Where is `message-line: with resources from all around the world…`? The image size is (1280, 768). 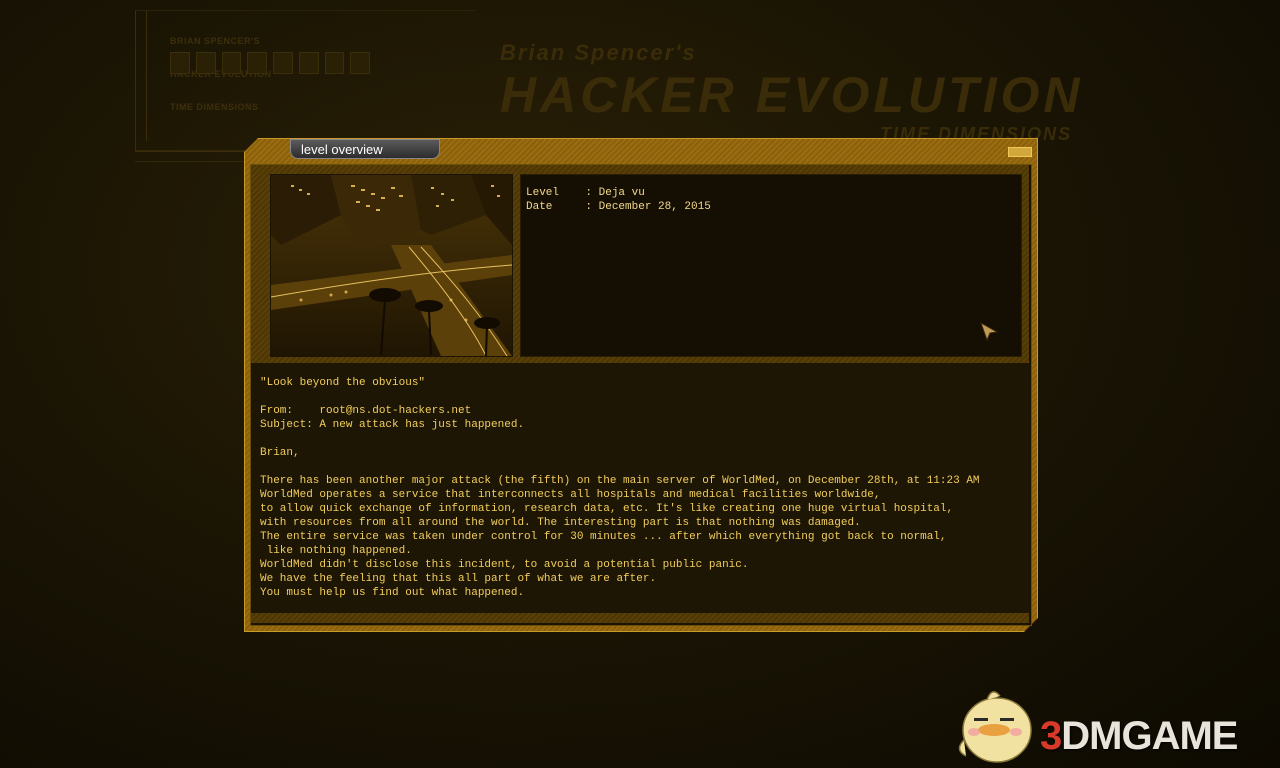
message-line: with resources from all around the world… is located at coordinates (560, 523).